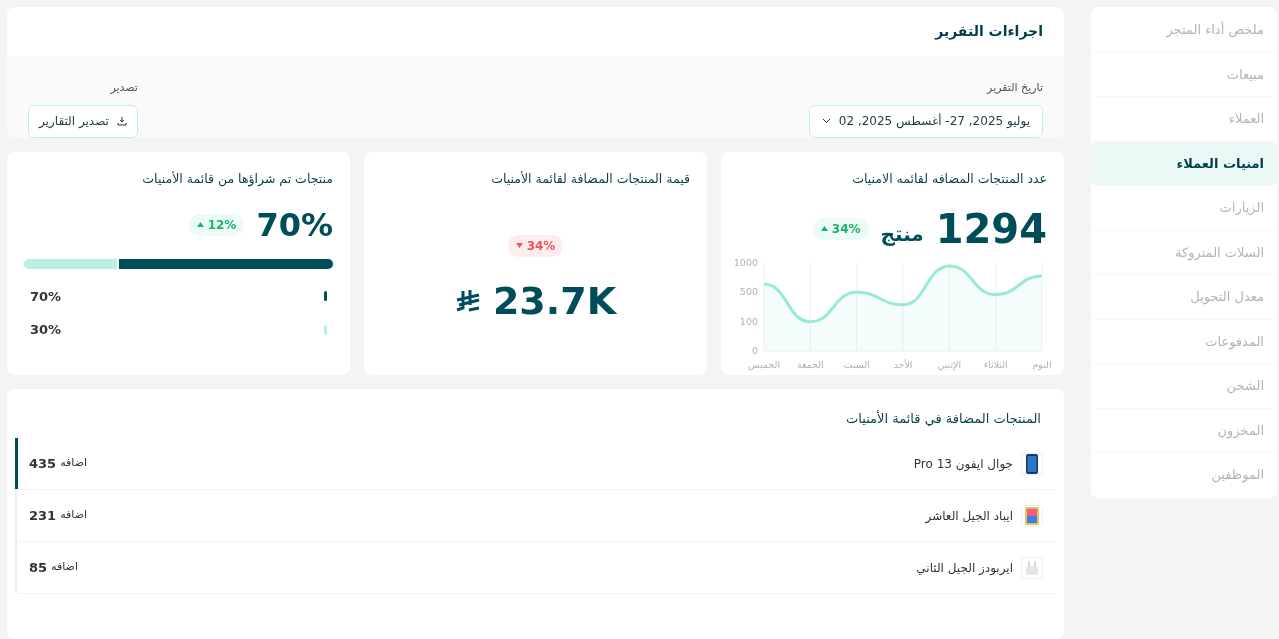  Describe the element at coordinates (943, 418) in the screenshot. I see `panel-title: المنتجات المضافة في قائمة الأمنيات` at that location.